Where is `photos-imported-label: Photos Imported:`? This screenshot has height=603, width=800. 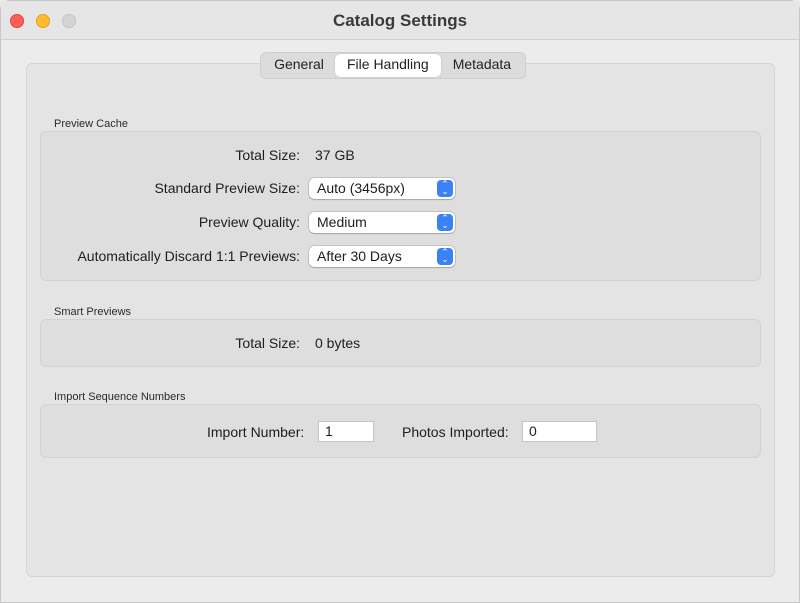
photos-imported-label: Photos Imported: is located at coordinates (455, 432).